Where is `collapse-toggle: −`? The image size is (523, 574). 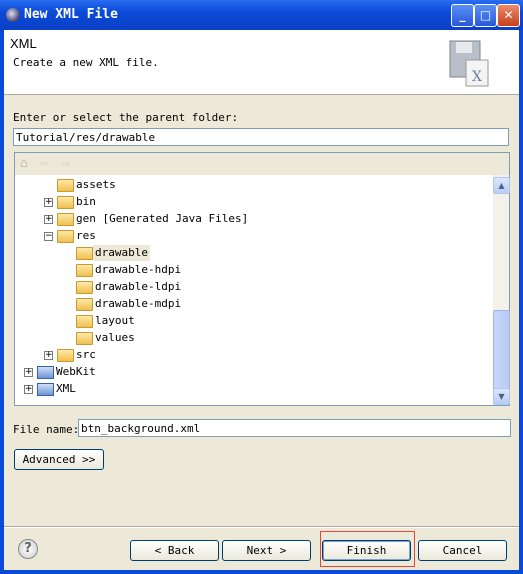 collapse-toggle: − is located at coordinates (48, 236).